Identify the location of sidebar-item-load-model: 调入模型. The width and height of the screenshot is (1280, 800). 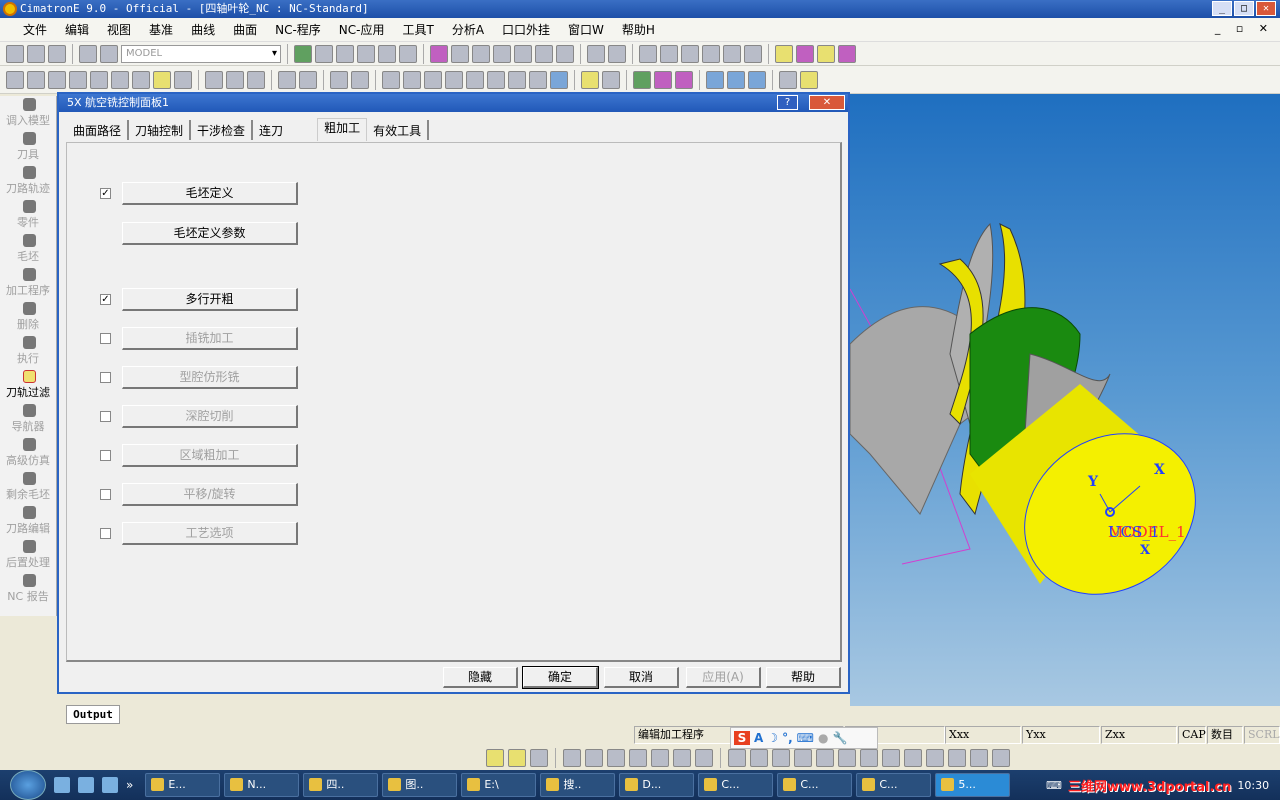
(28, 113).